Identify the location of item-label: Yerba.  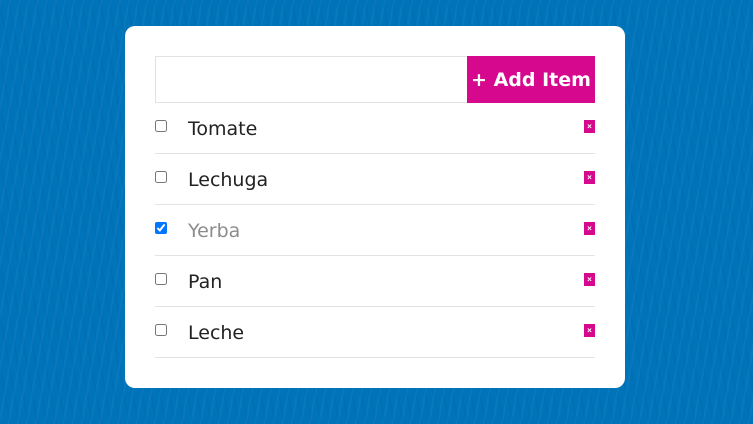
(214, 231).